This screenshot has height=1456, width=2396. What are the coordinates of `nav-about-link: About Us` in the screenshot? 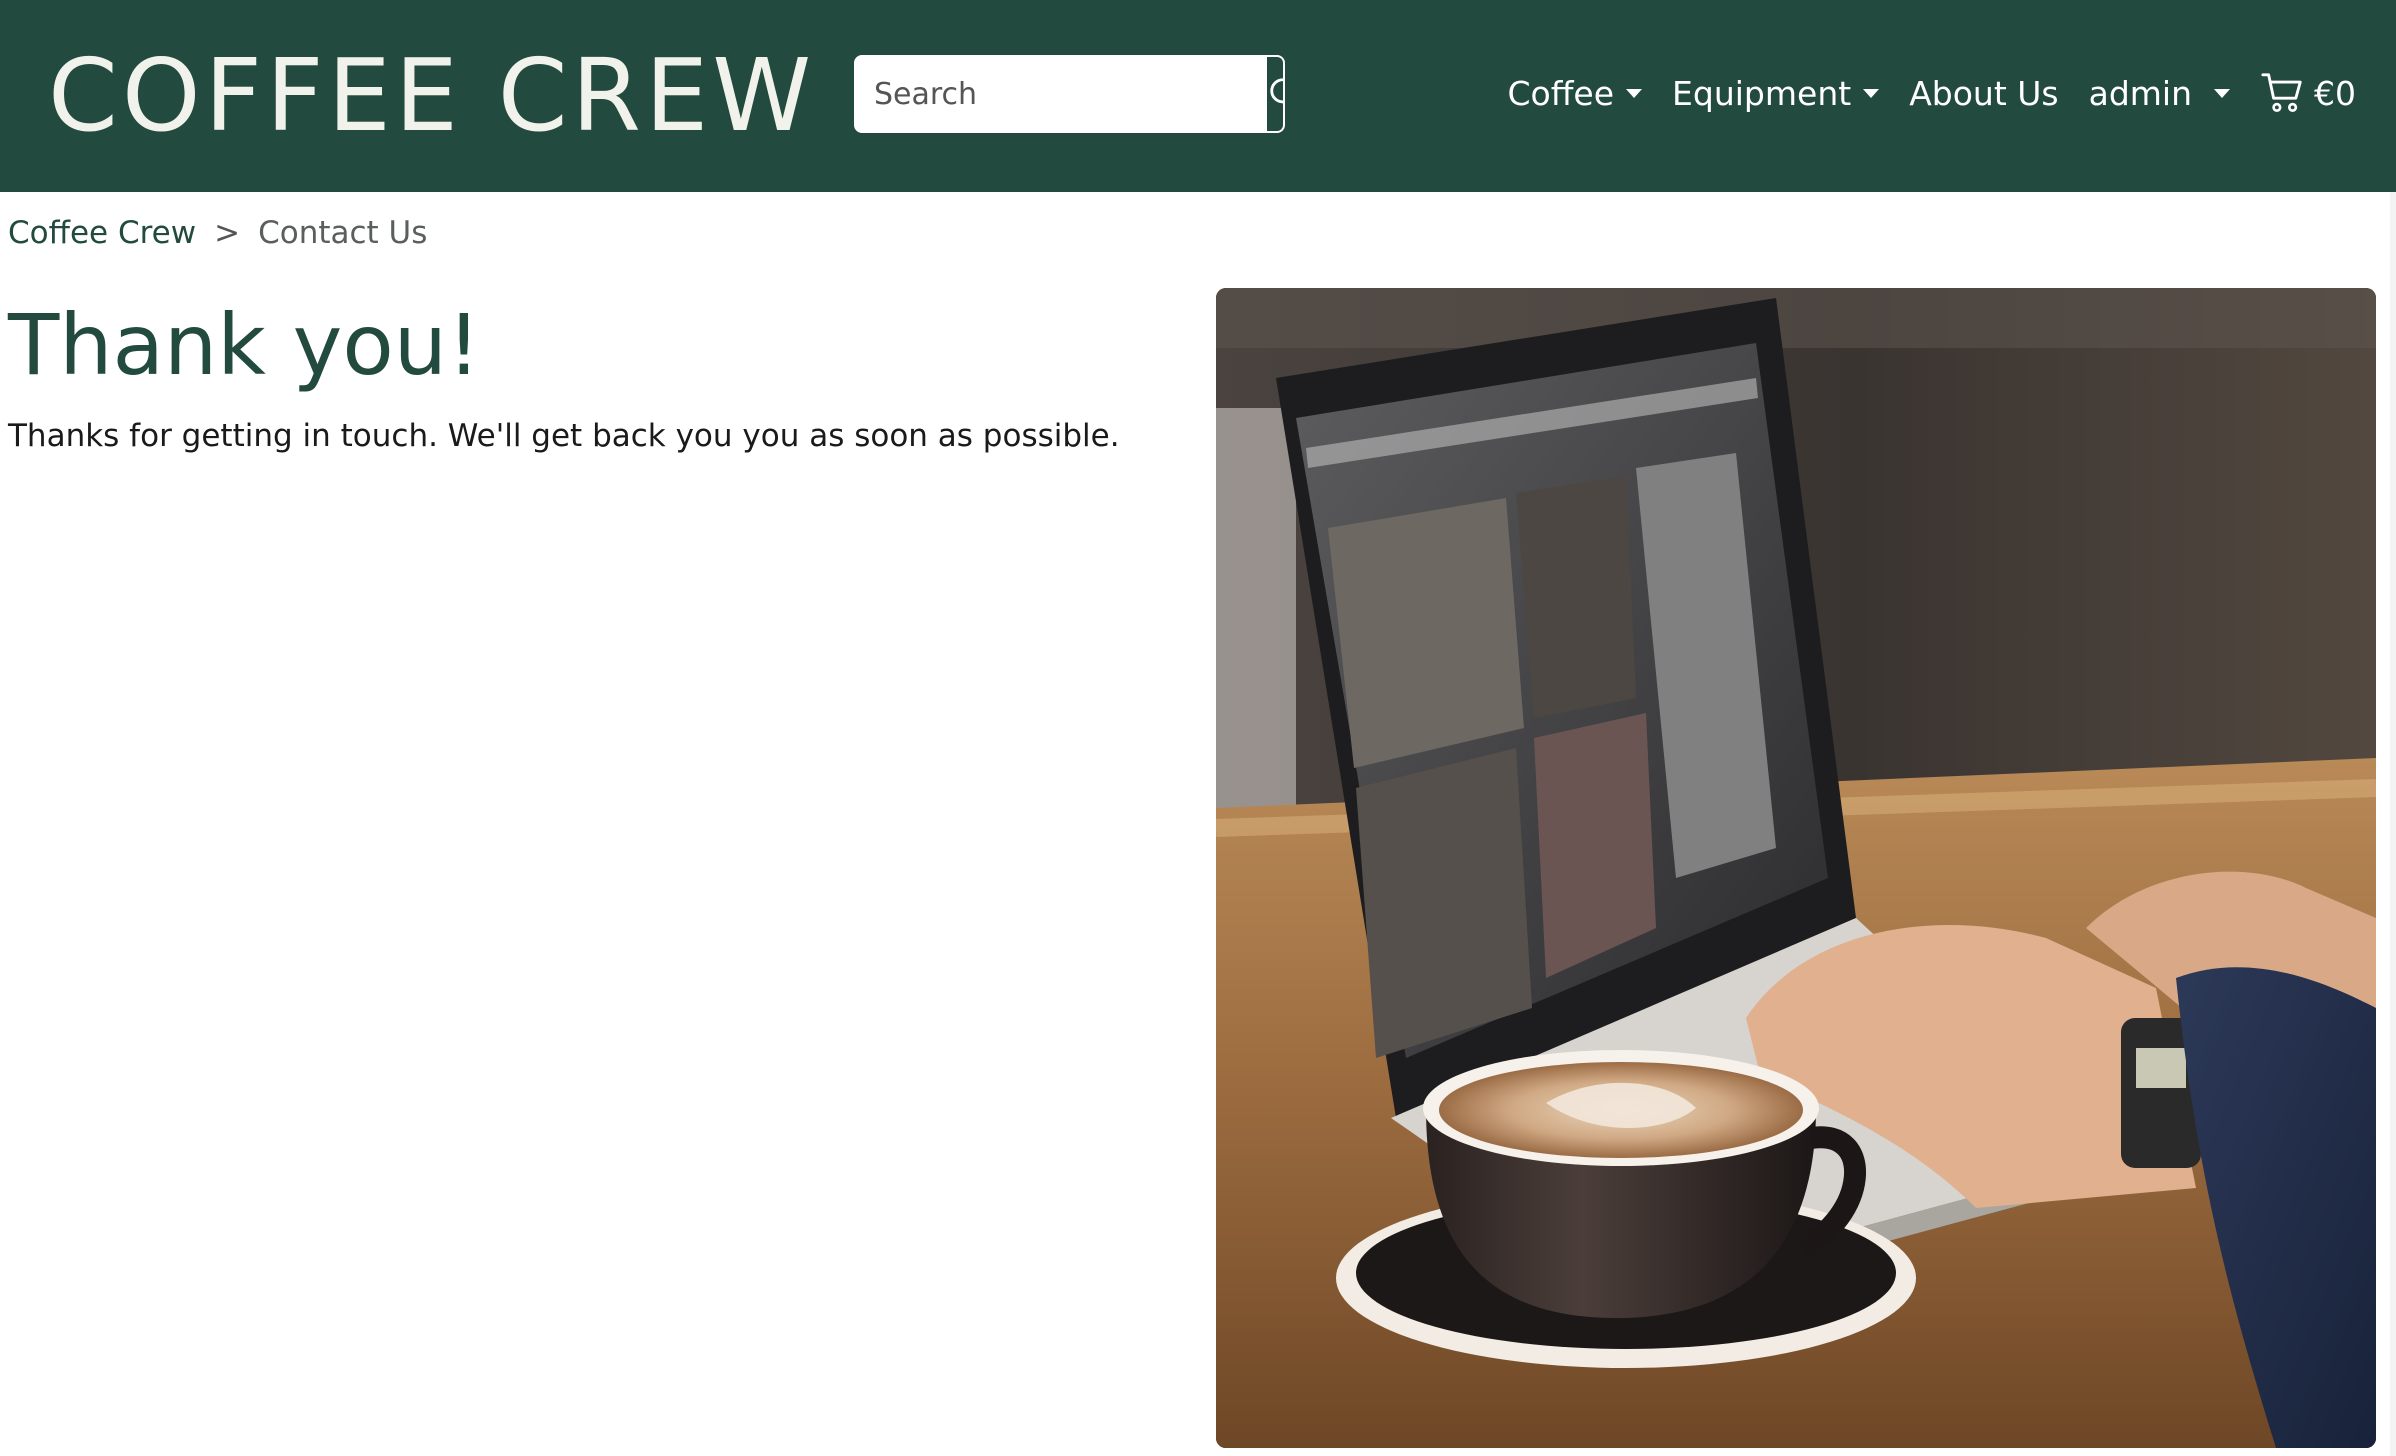 It's located at (1983, 93).